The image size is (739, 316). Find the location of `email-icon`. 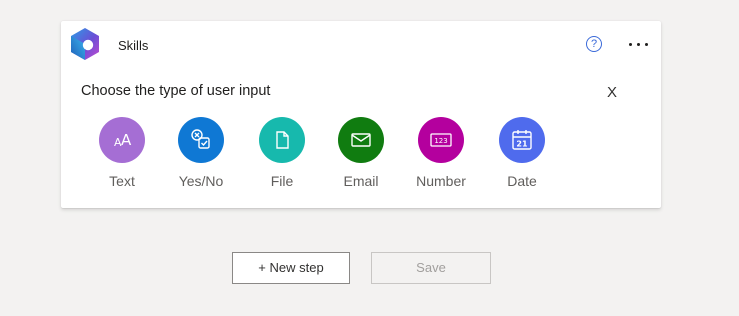

email-icon is located at coordinates (361, 140).